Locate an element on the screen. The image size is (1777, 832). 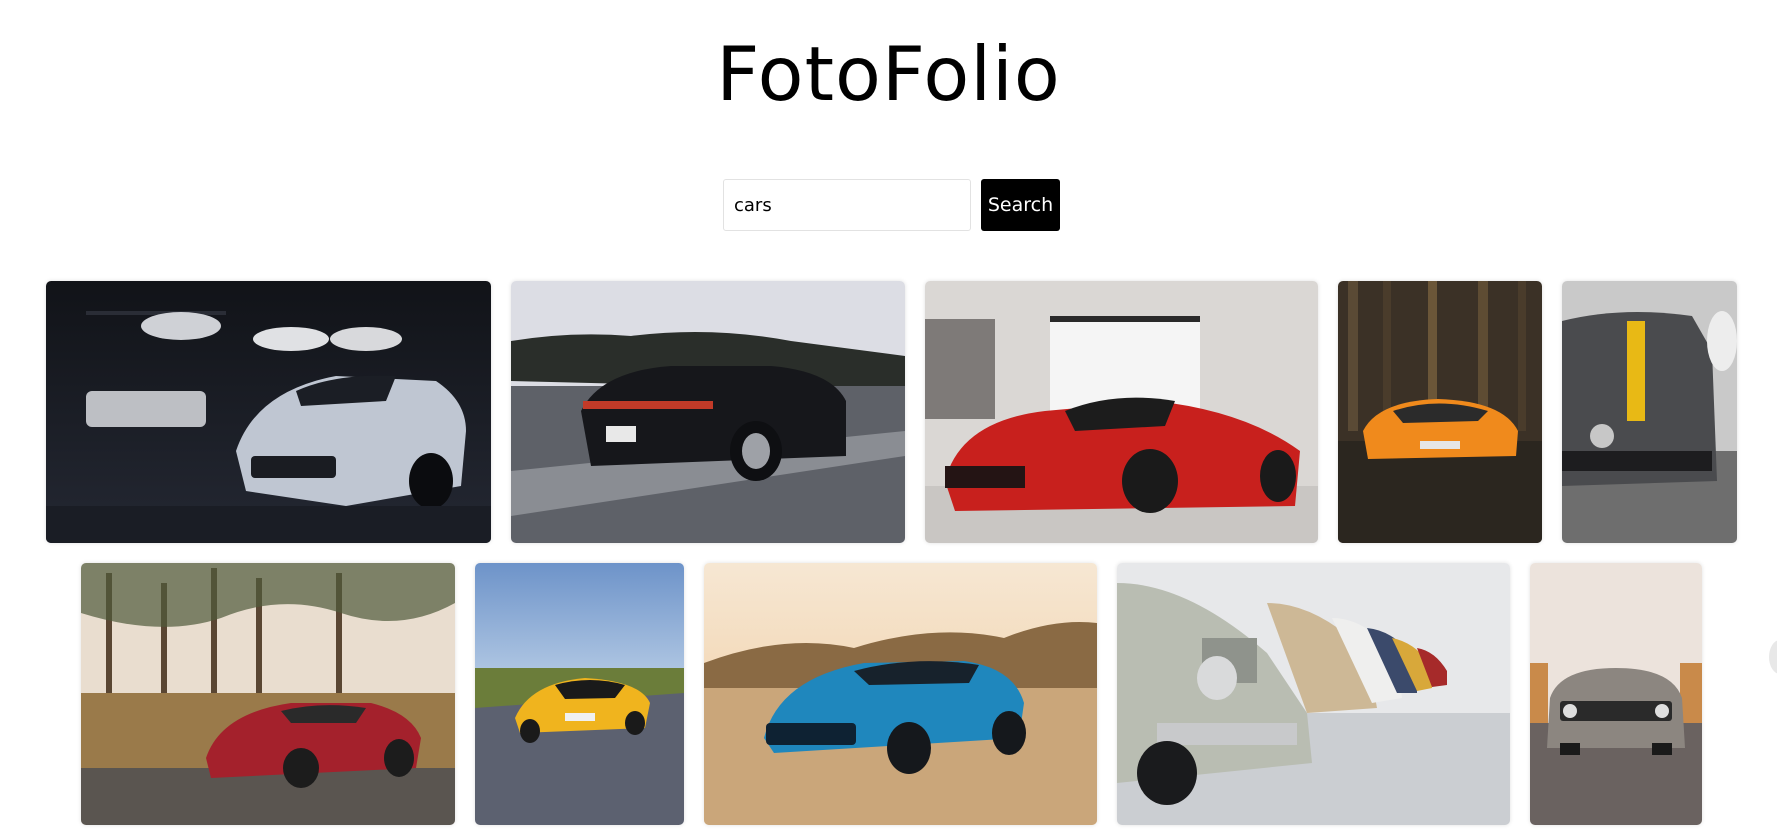
photo-card-dodge is located at coordinates (1616, 694).